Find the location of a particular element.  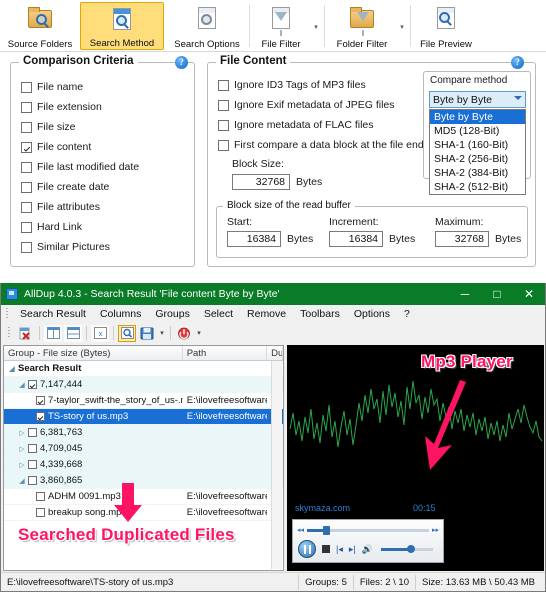

delete-file-icon is located at coordinates (26, 333).